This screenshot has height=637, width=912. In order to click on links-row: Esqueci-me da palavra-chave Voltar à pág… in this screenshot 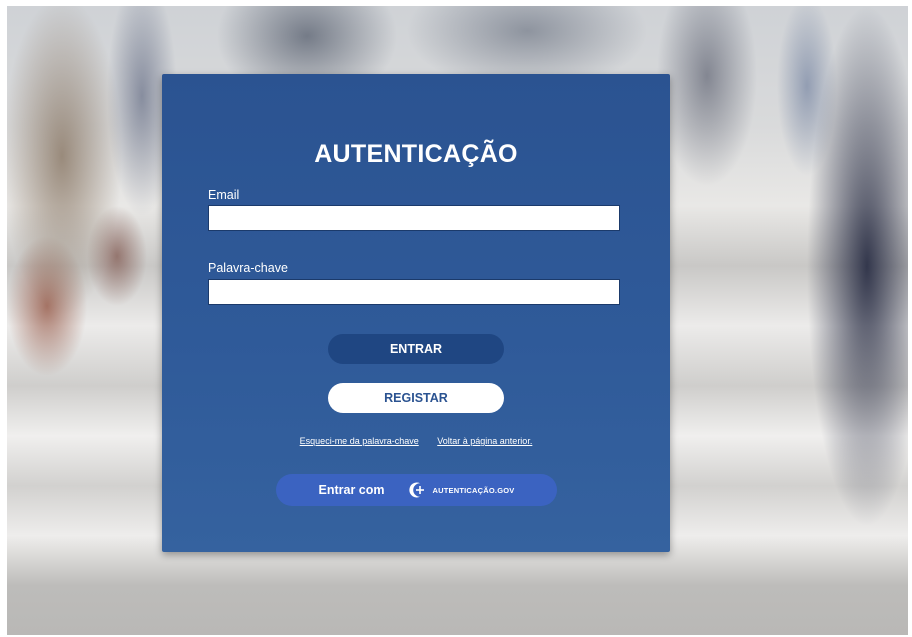, I will do `click(416, 441)`.